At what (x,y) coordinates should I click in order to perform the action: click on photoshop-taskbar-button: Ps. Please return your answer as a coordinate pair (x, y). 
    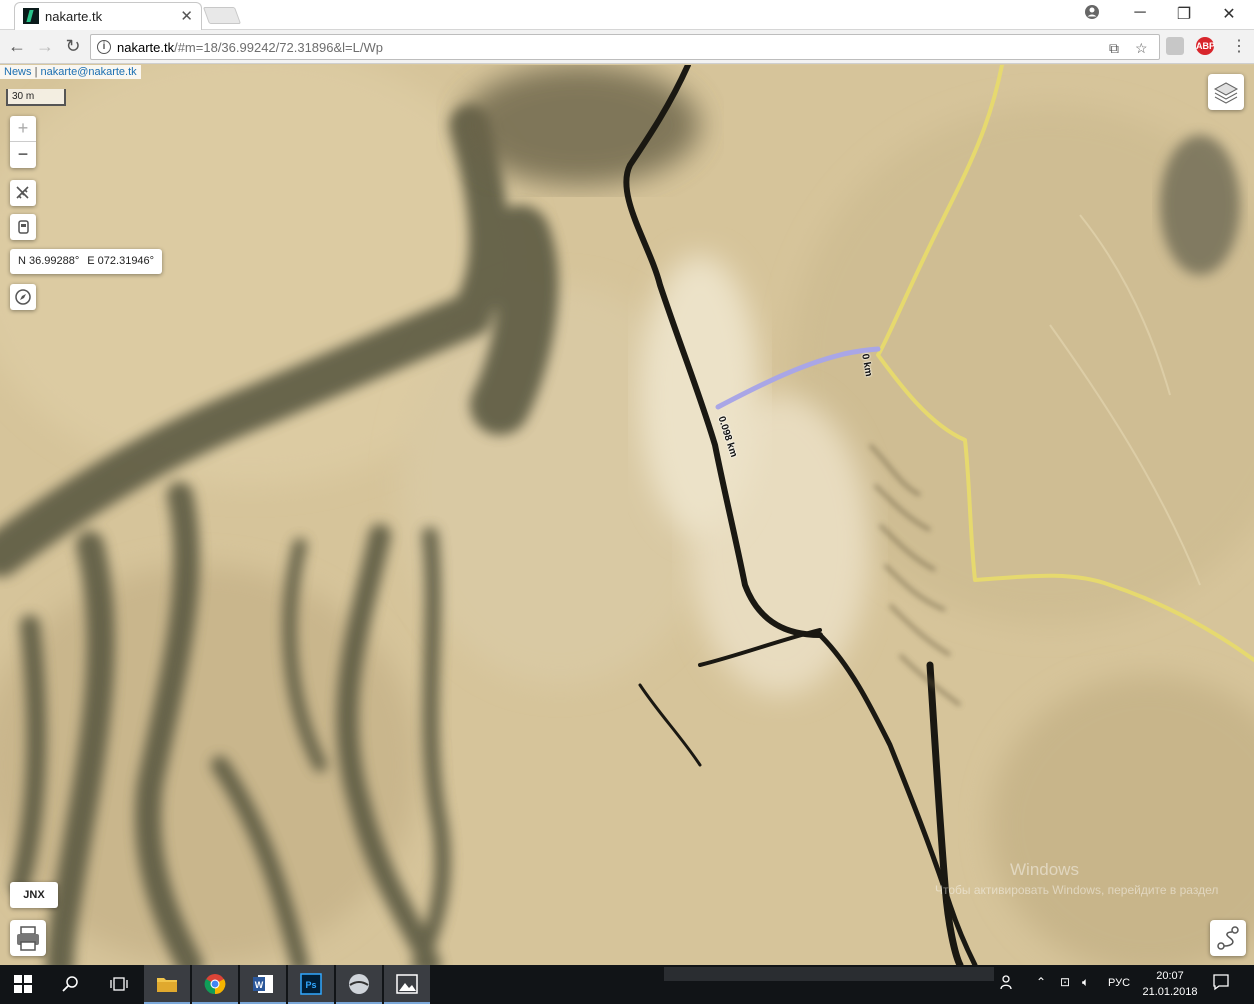
    Looking at the image, I should click on (311, 984).